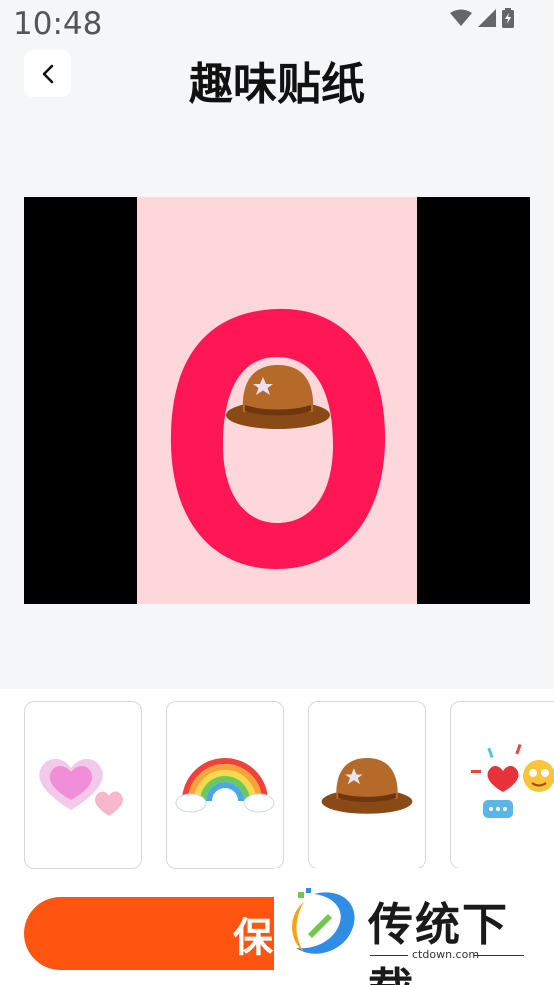 This screenshot has height=985, width=554. What do you see at coordinates (439, 941) in the screenshot?
I see `watermark-text: 传统下载` at bounding box center [439, 941].